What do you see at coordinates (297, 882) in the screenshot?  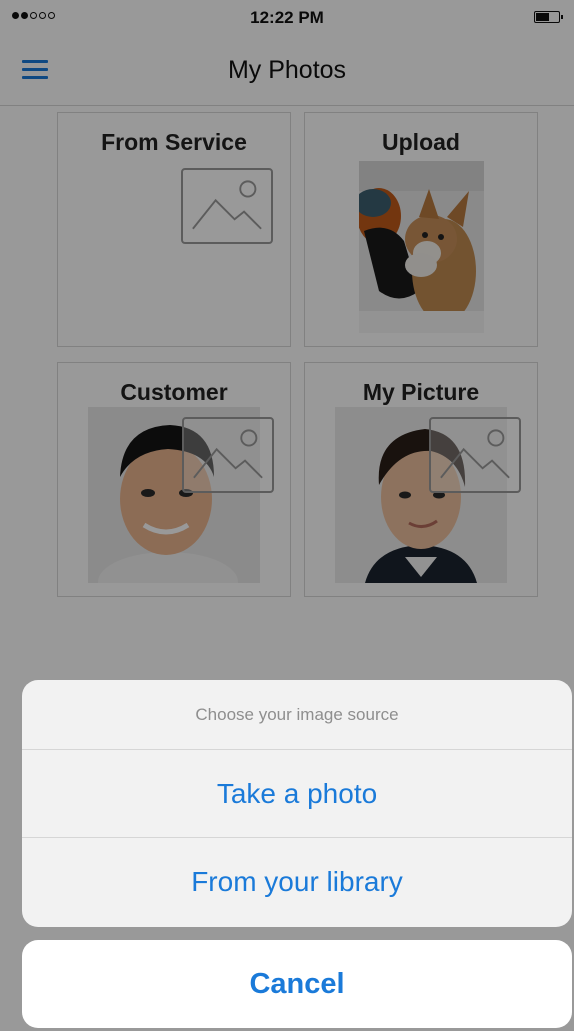 I see `from-library-option: From your library` at bounding box center [297, 882].